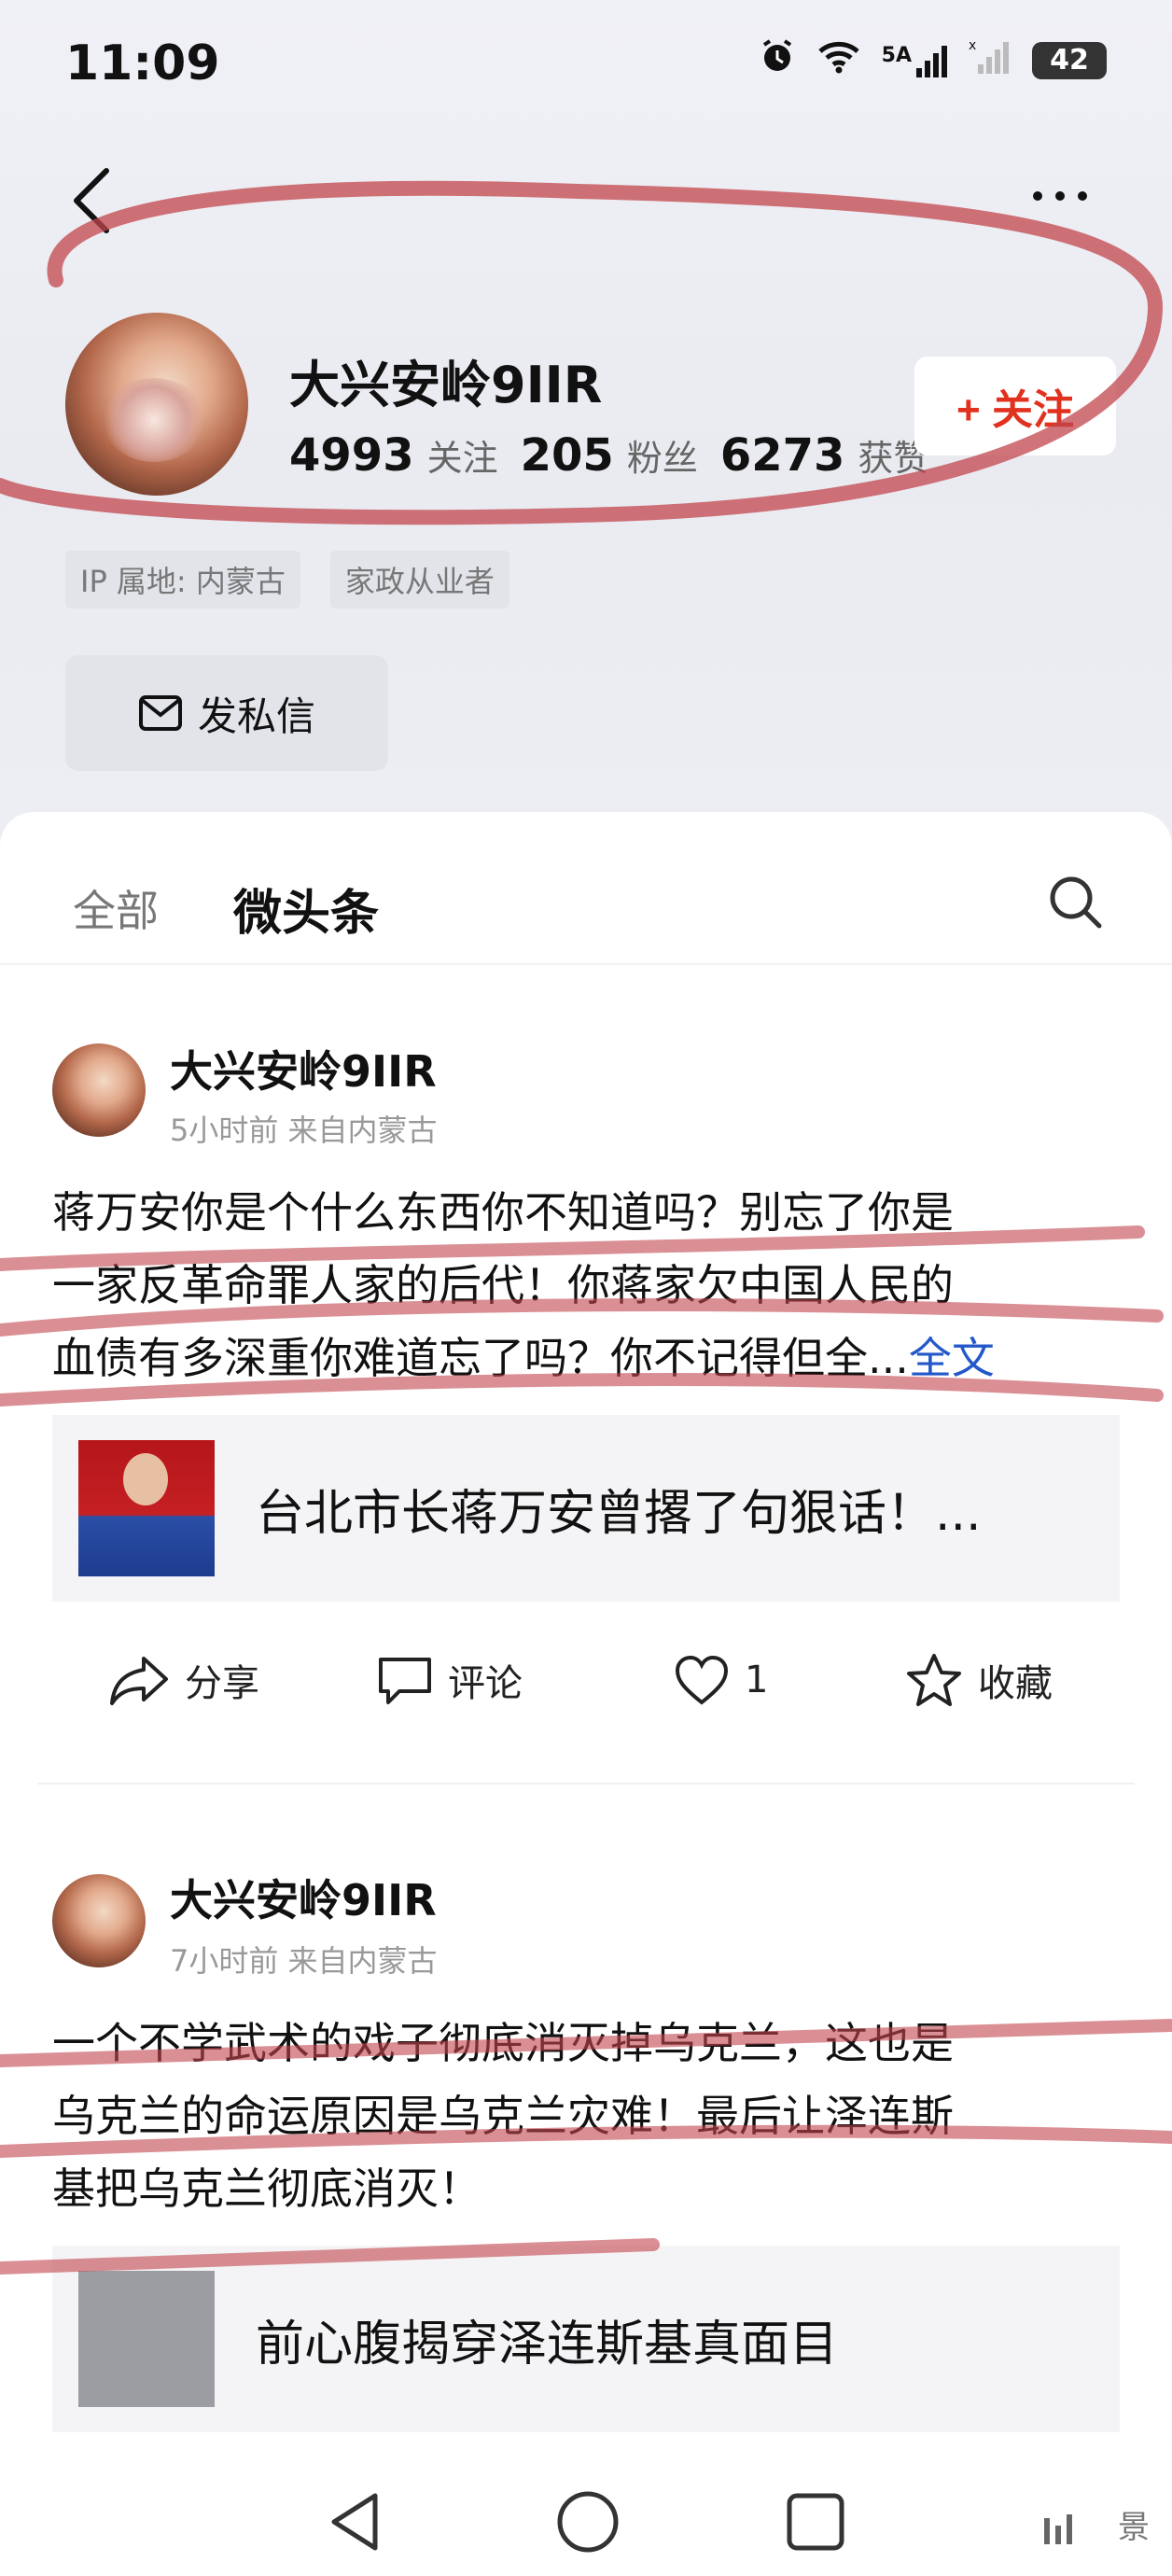  I want to click on status-icons: 5A x 42, so click(933, 60).